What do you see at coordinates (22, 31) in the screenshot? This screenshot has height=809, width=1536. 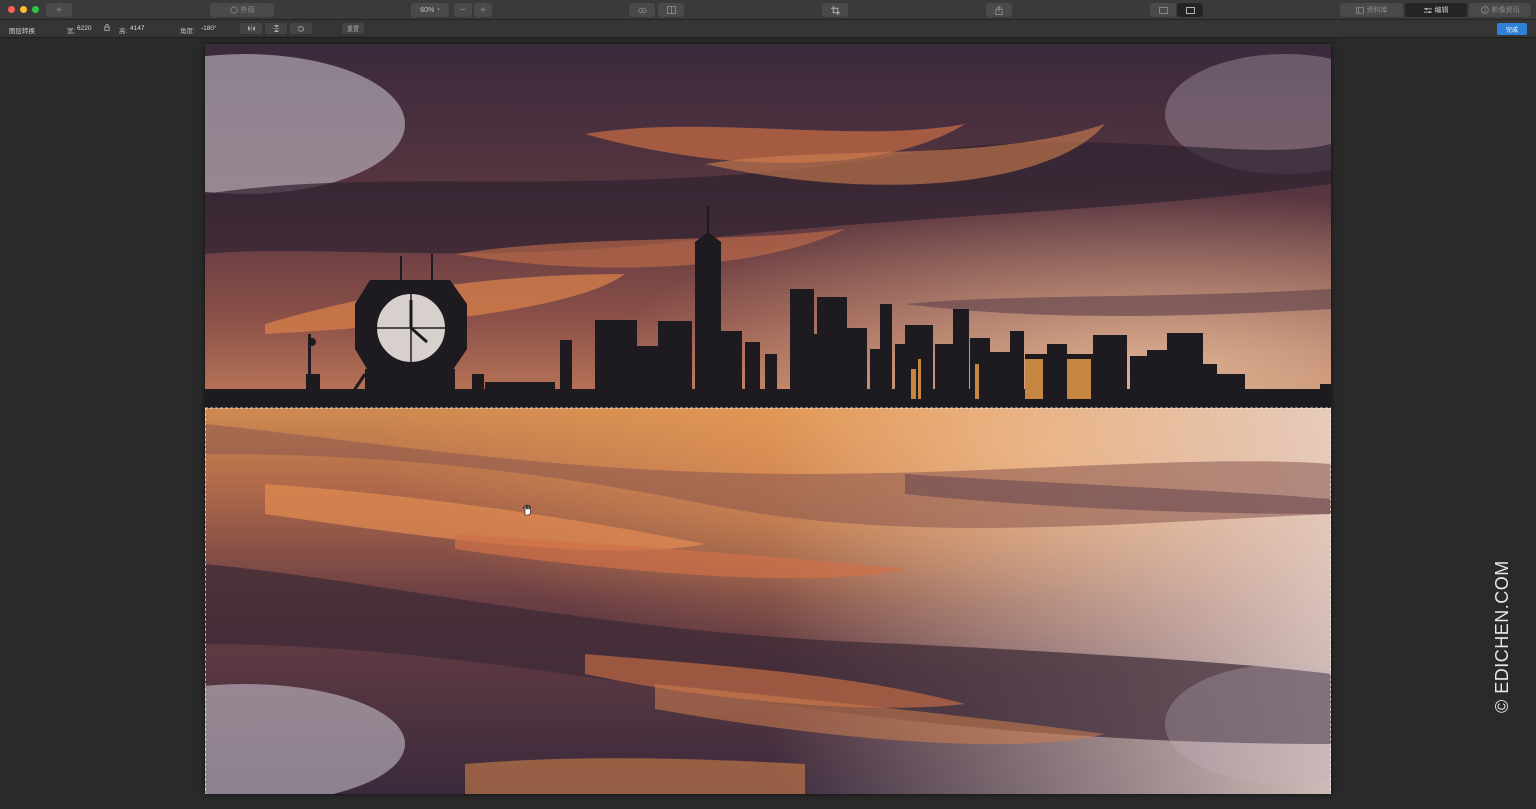 I see `transform-title: 图层转换` at bounding box center [22, 31].